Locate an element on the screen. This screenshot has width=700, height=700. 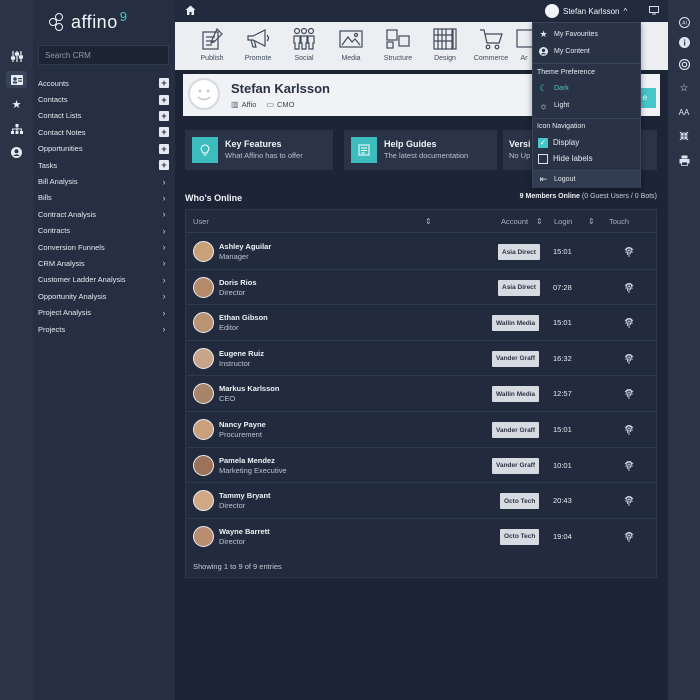
life-ring-icon is located at coordinates (684, 64).